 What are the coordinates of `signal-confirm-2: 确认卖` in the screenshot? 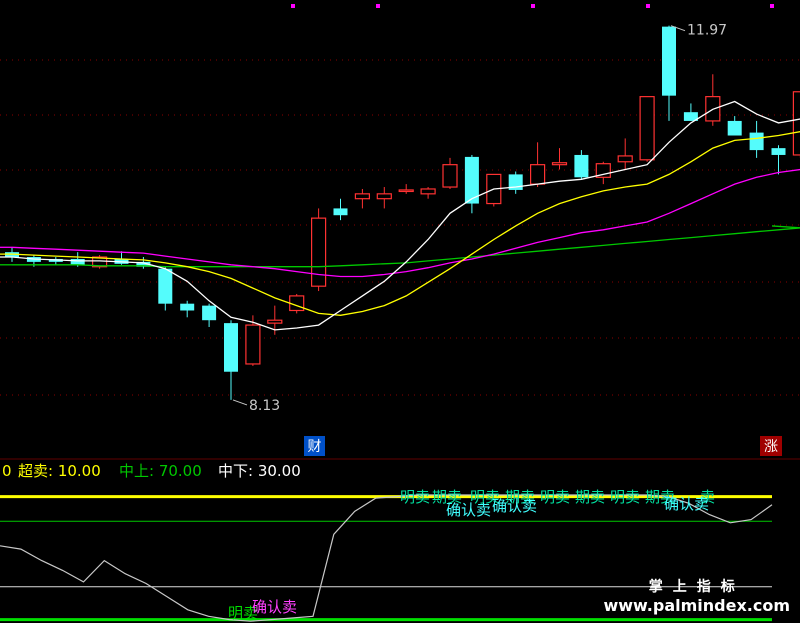 It's located at (514, 506).